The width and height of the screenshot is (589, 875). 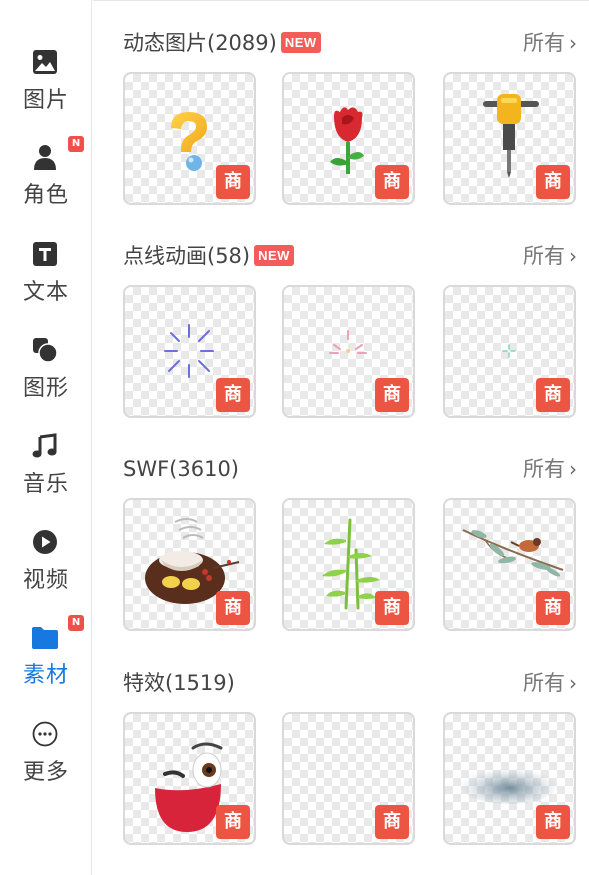 I want to click on person-icon, so click(x=45, y=157).